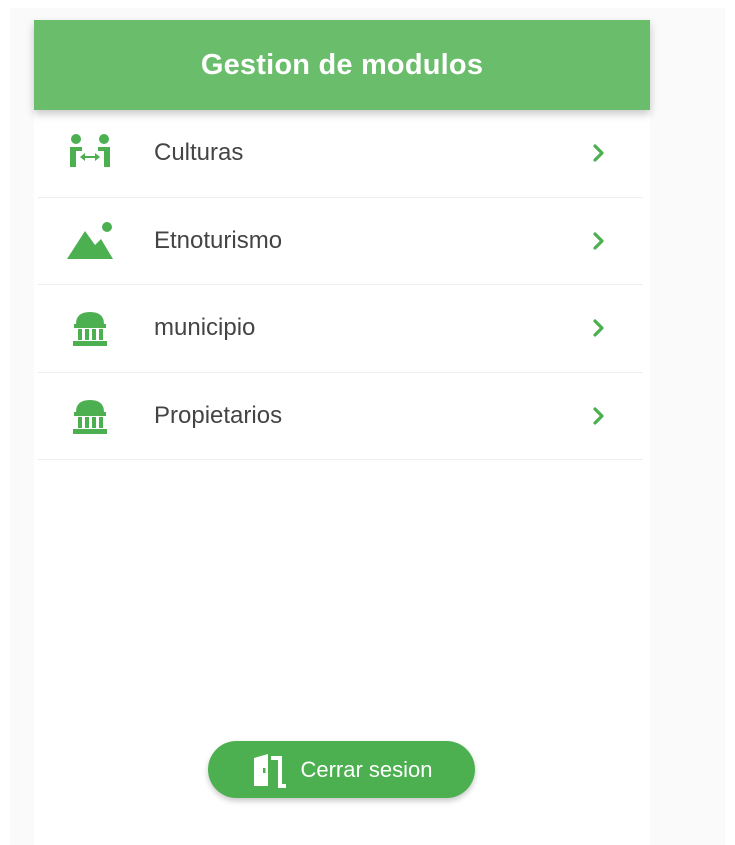 The image size is (735, 845). What do you see at coordinates (340, 329) in the screenshot?
I see `module-item-municipio: municipio` at bounding box center [340, 329].